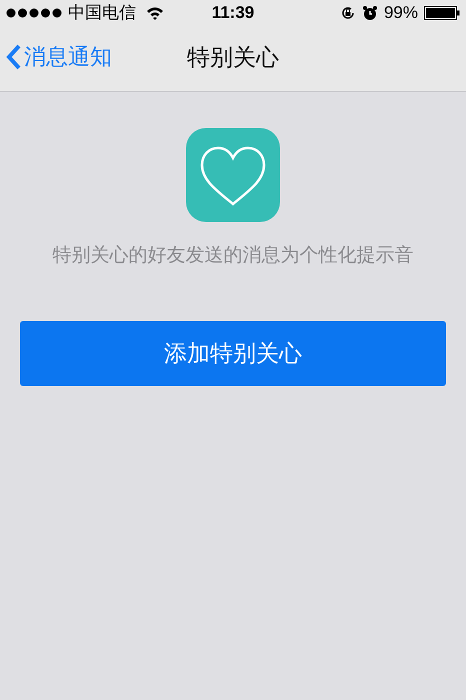 This screenshot has height=700, width=466. I want to click on back-button: 消息通知, so click(59, 56).